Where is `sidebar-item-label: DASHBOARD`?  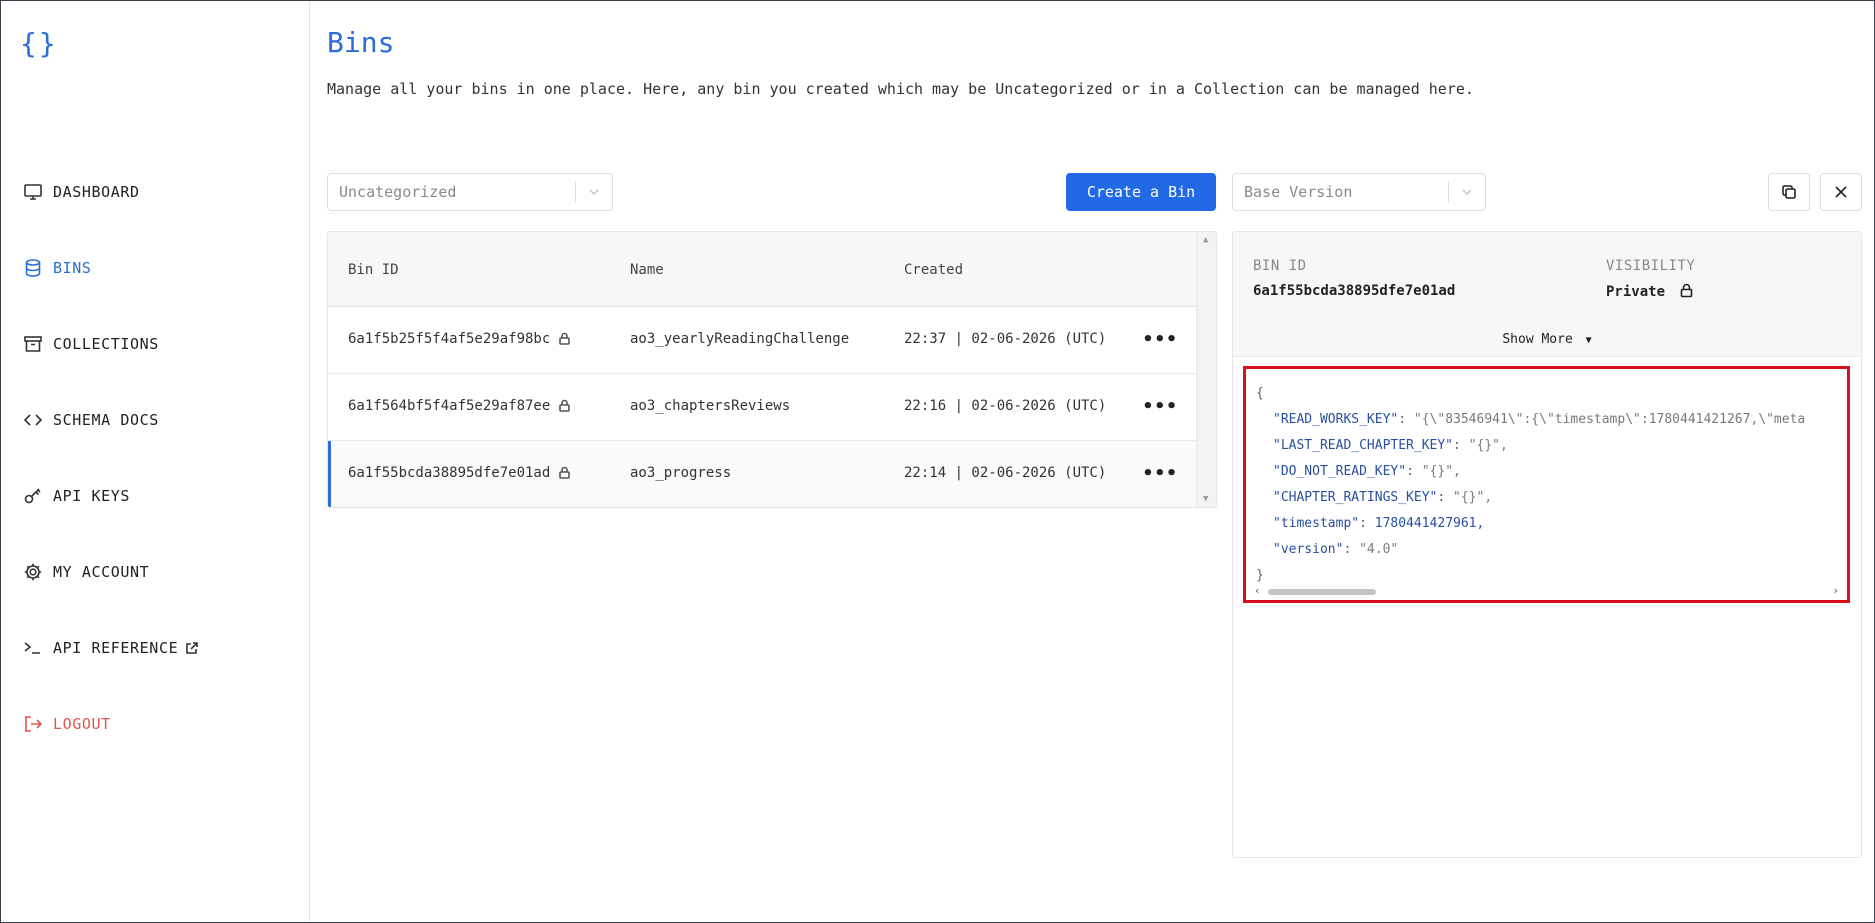
sidebar-item-label: DASHBOARD is located at coordinates (96, 192).